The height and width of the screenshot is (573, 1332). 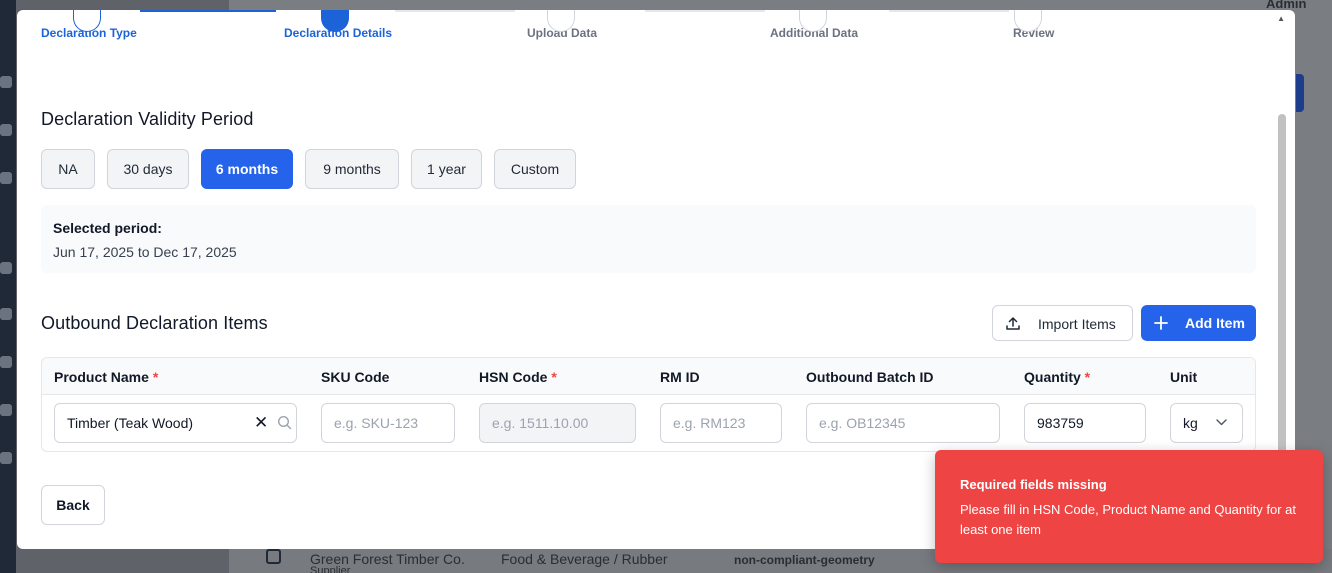 What do you see at coordinates (73, 505) in the screenshot?
I see `back-button: Back` at bounding box center [73, 505].